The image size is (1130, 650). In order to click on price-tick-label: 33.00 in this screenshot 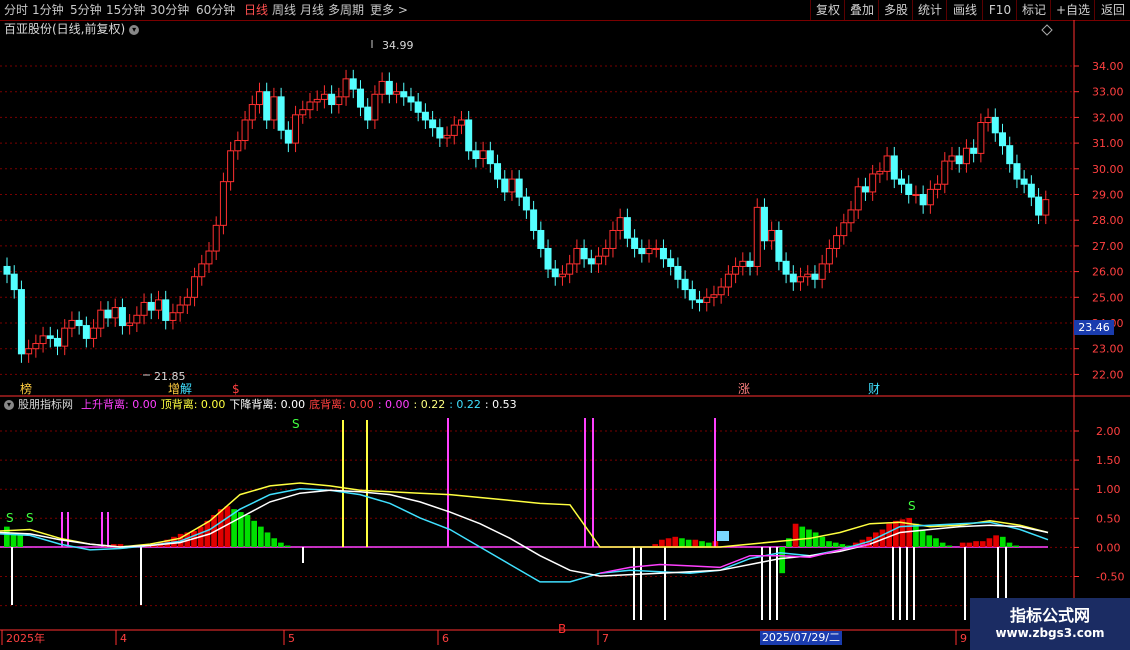, I will do `click(1108, 92)`.